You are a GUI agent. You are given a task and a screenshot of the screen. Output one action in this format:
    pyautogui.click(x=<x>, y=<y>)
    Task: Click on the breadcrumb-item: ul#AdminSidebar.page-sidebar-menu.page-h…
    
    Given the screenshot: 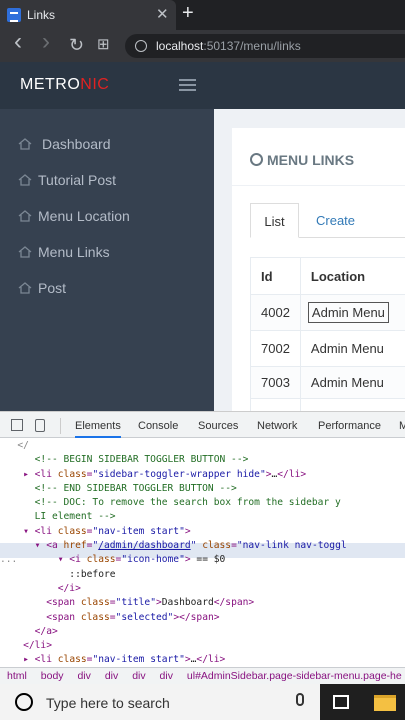 What is the action you would take?
    pyautogui.click(x=294, y=676)
    